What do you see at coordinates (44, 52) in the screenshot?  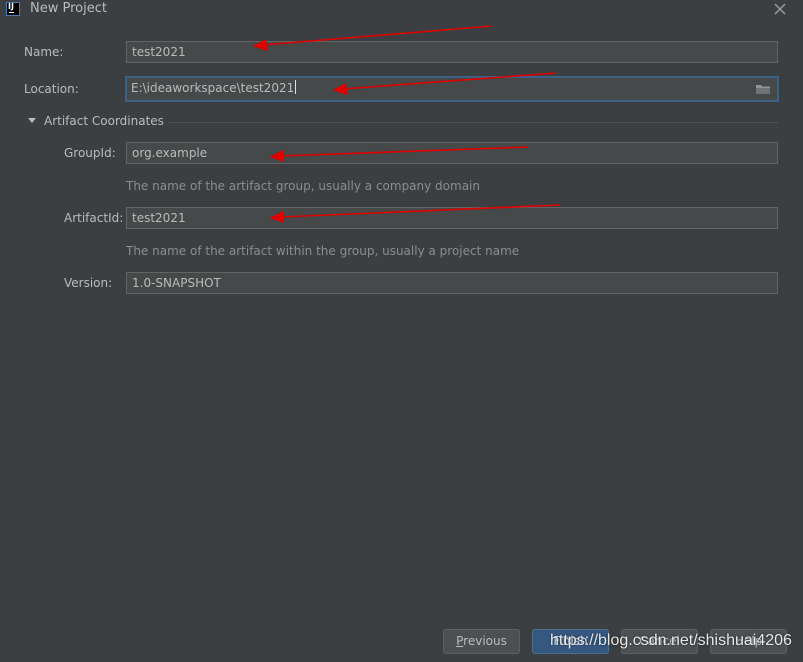 I see `name-label: Name:` at bounding box center [44, 52].